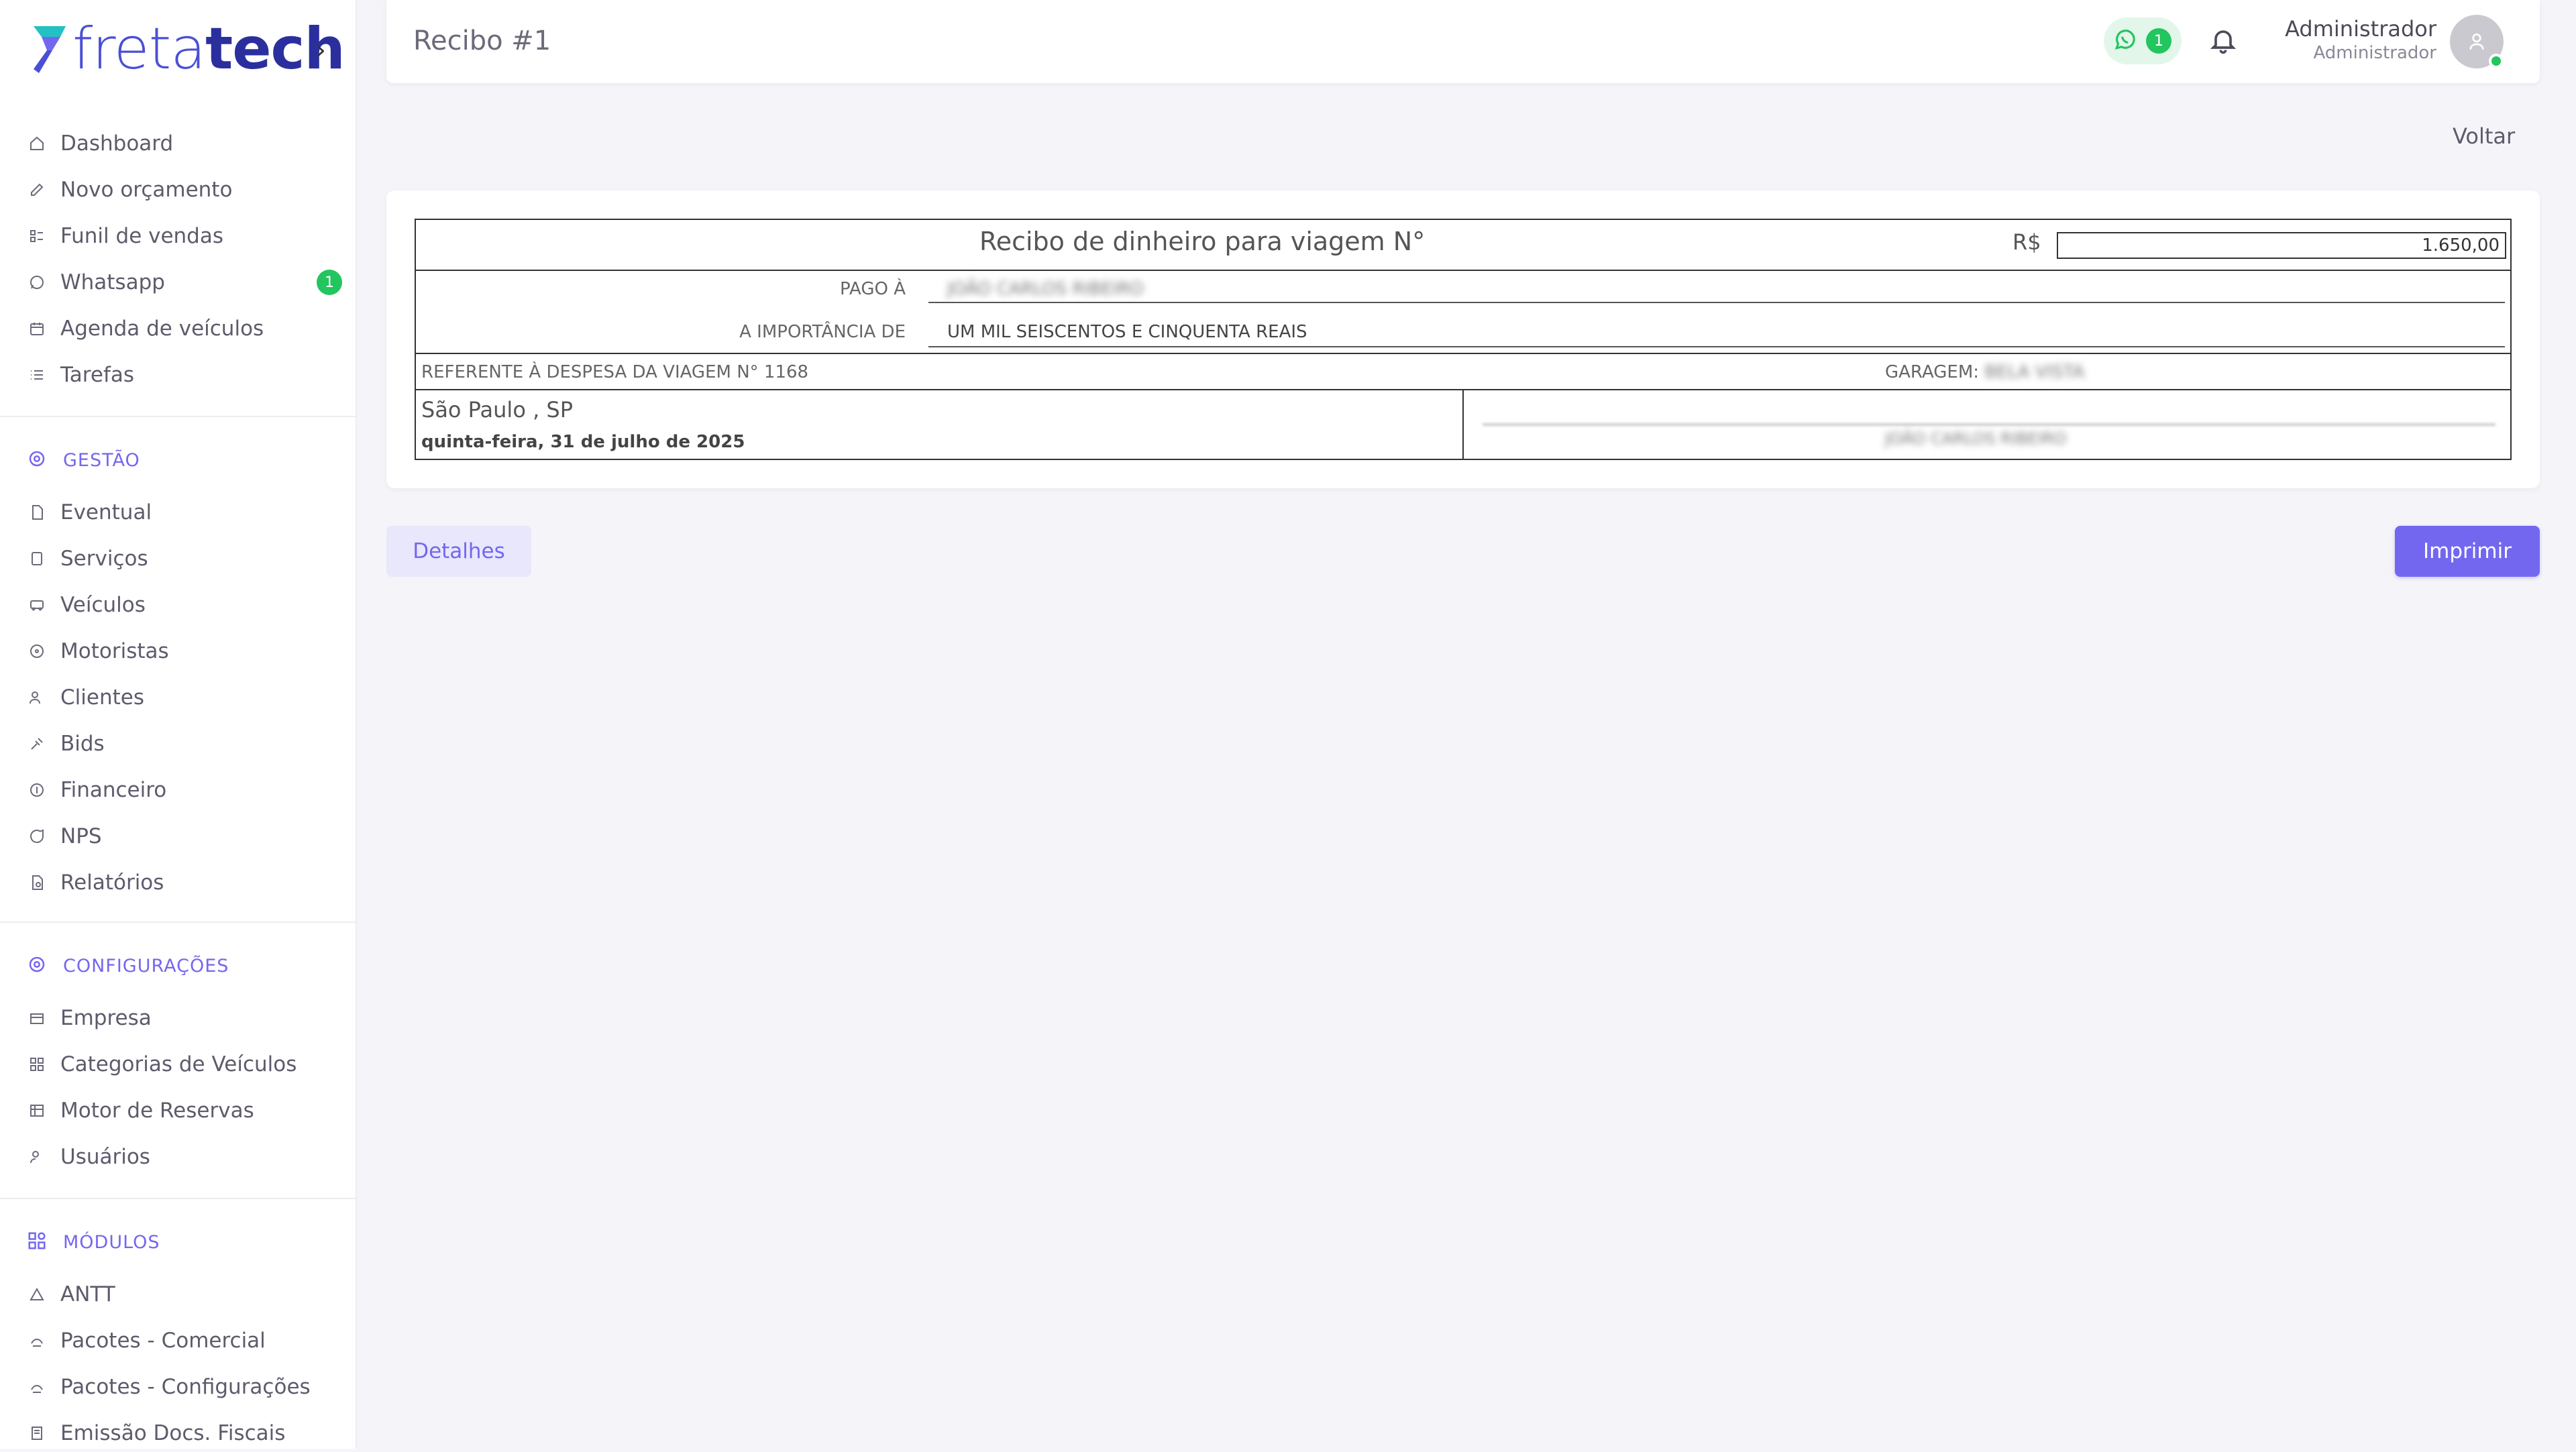 Image resolution: width=2576 pixels, height=1452 pixels. I want to click on sidebar-item-empresa: Empresa, so click(184, 1018).